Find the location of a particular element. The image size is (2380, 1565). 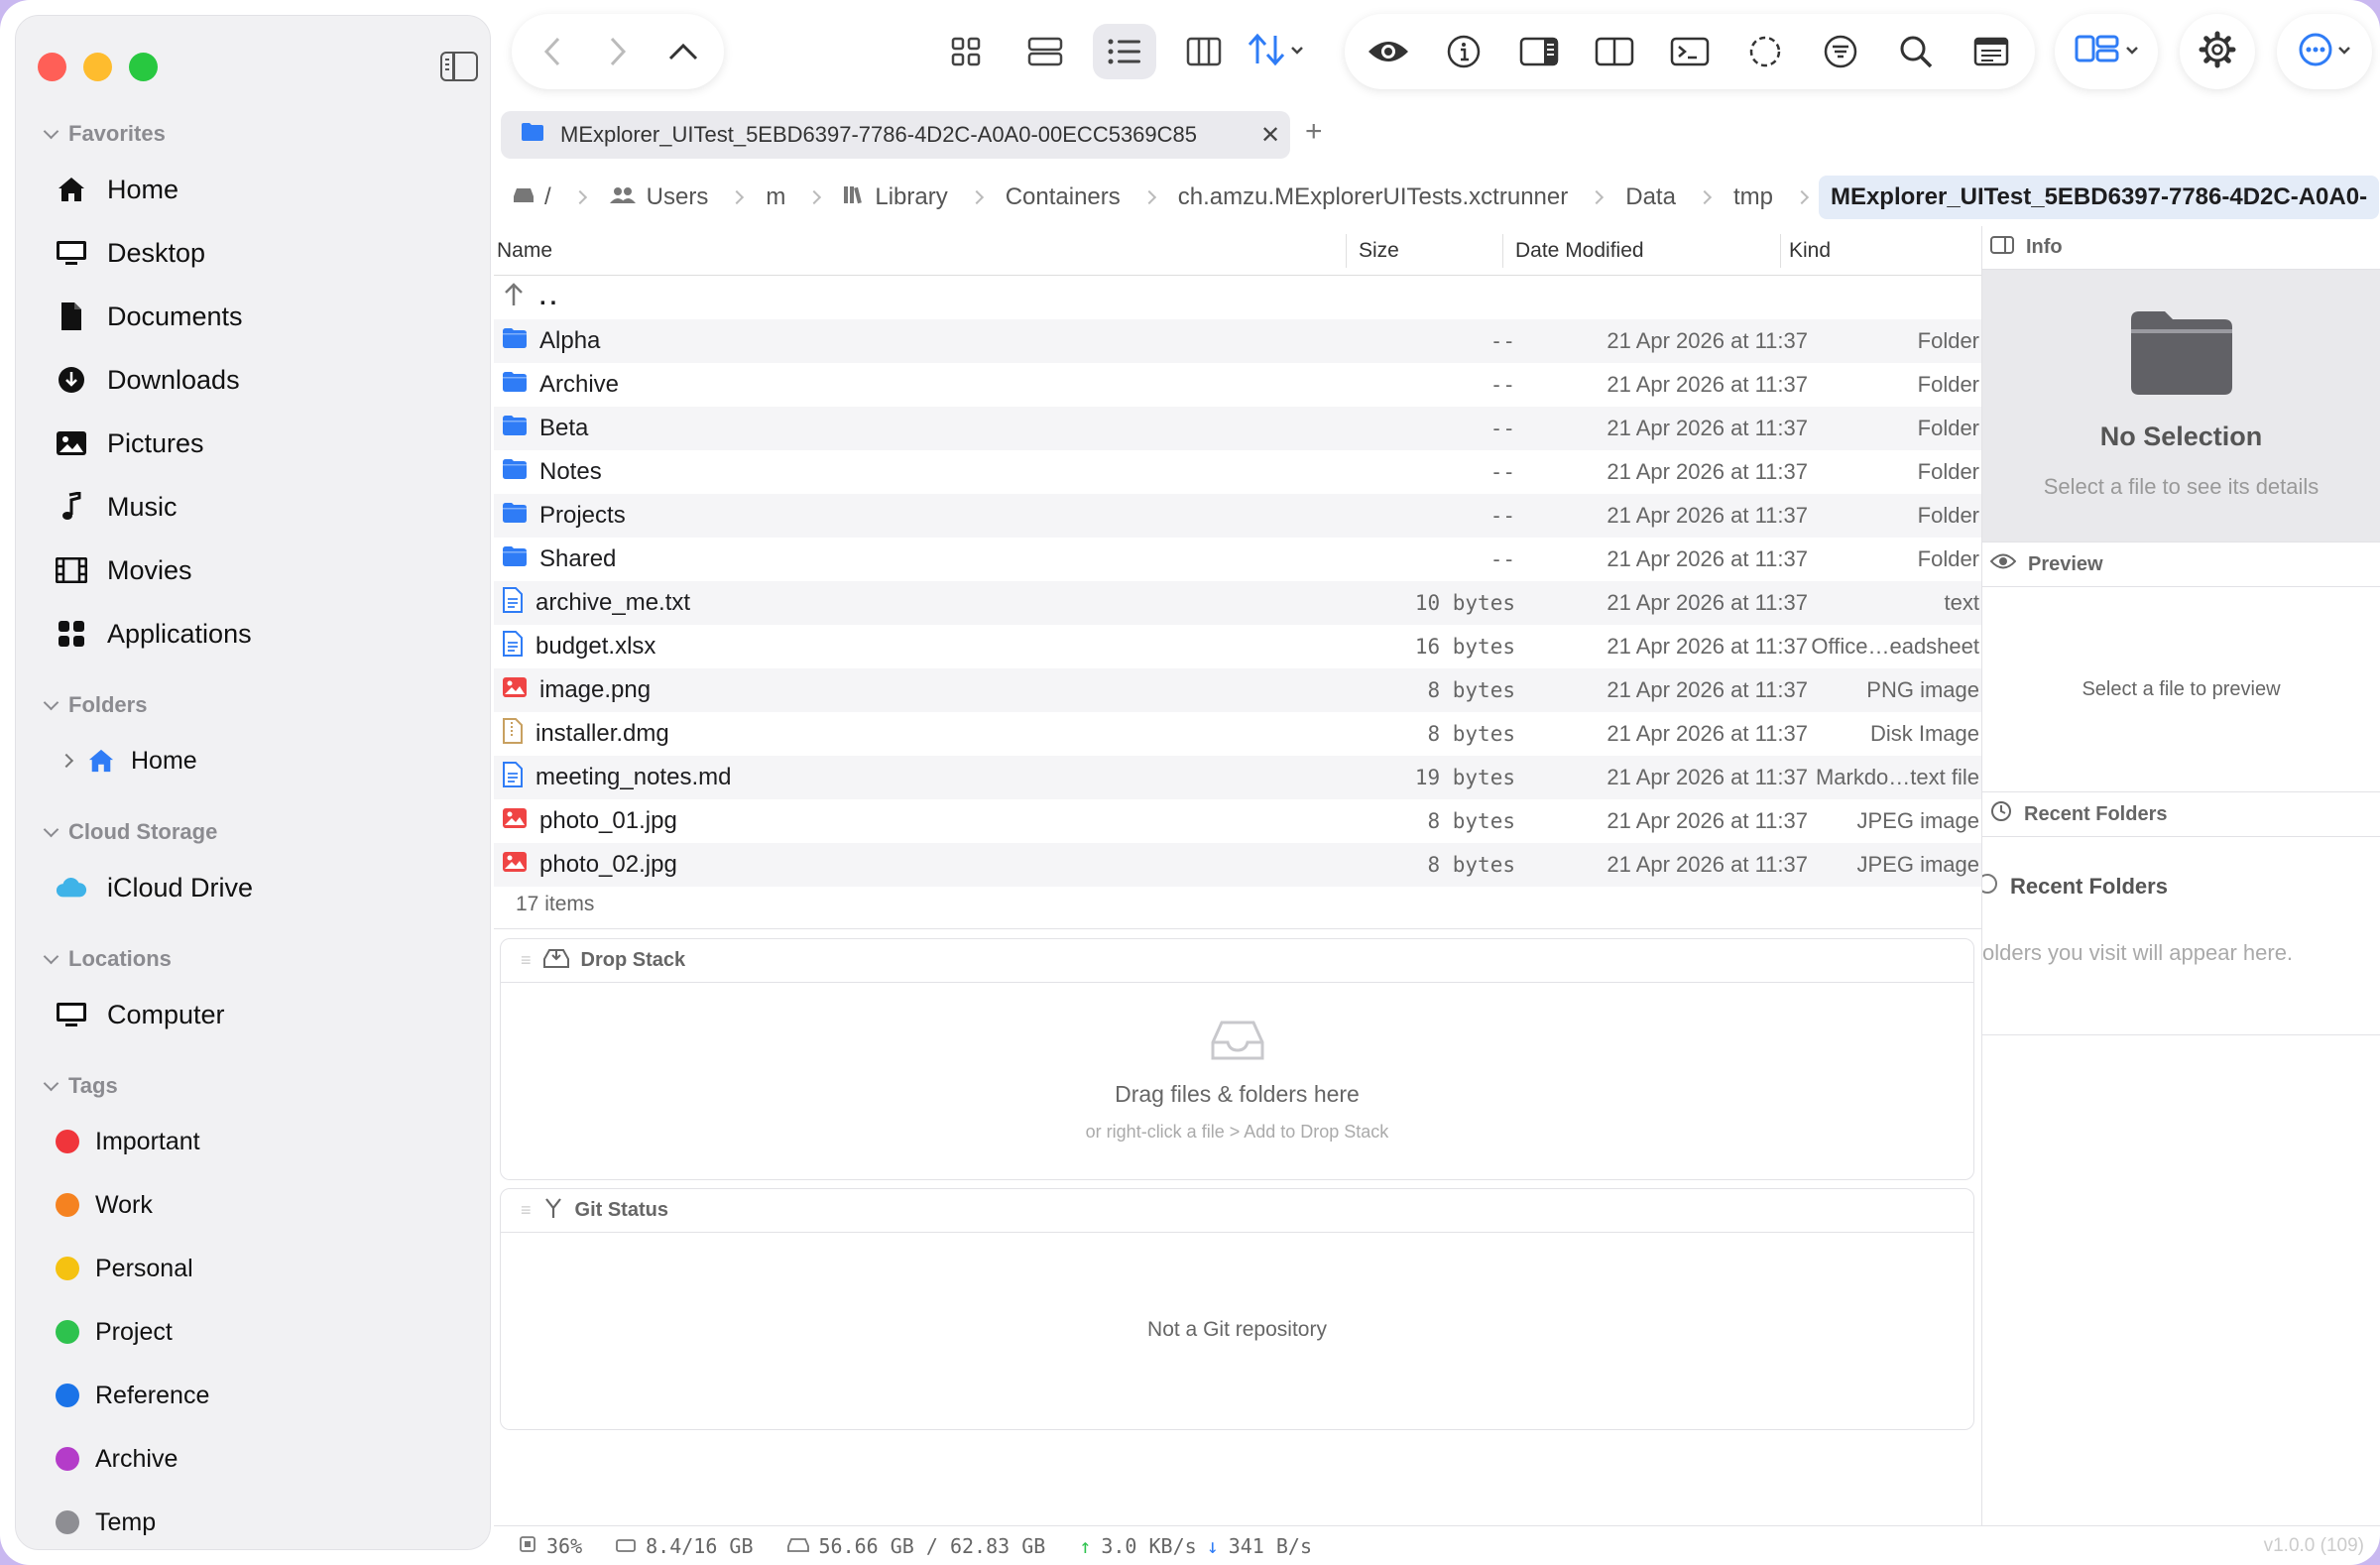

sidebar-item-movies: Movies is located at coordinates (264, 570).